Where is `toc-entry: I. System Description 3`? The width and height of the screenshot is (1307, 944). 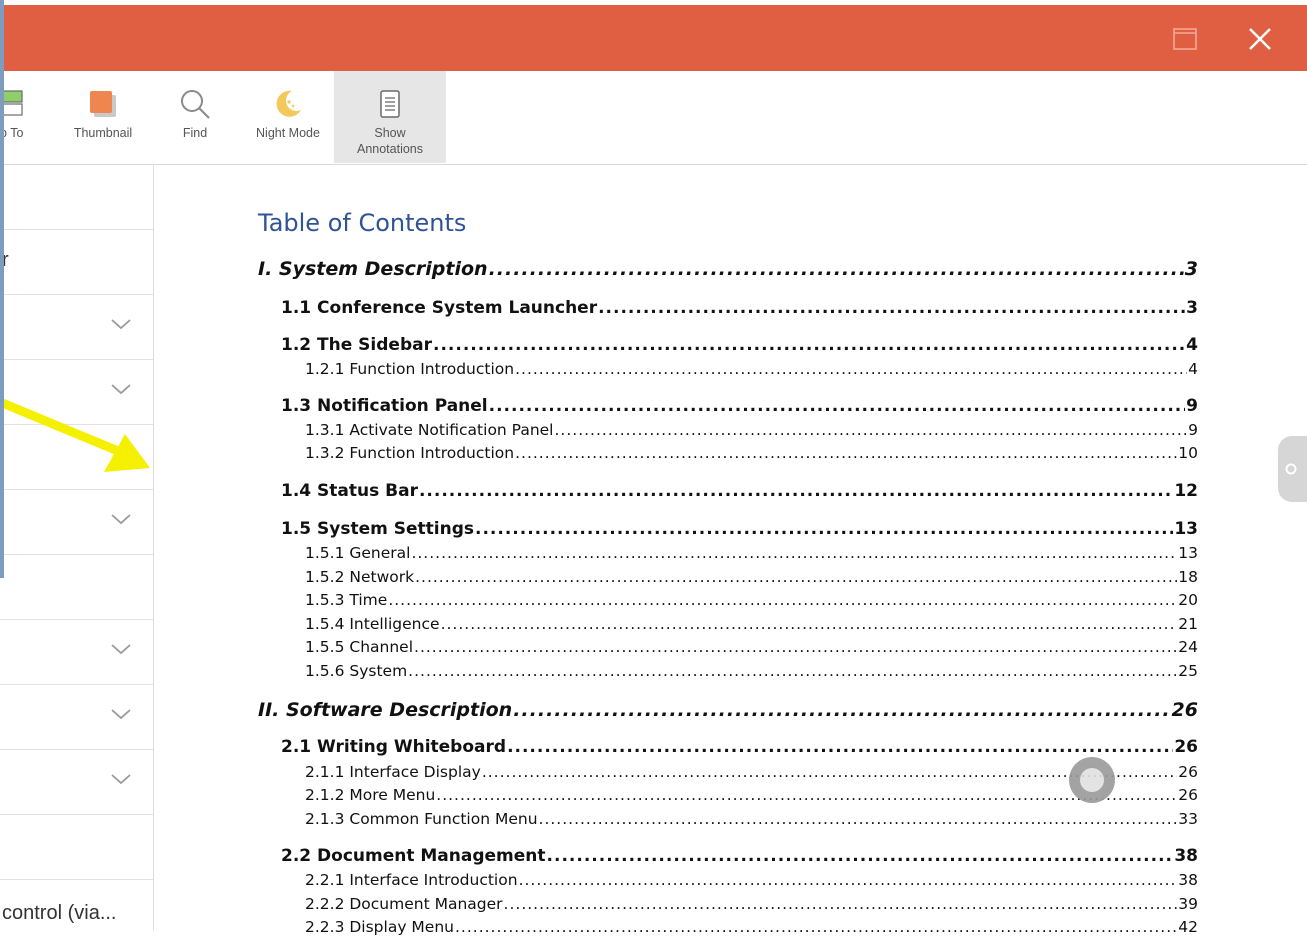 toc-entry: I. System Description 3 is located at coordinates (728, 269).